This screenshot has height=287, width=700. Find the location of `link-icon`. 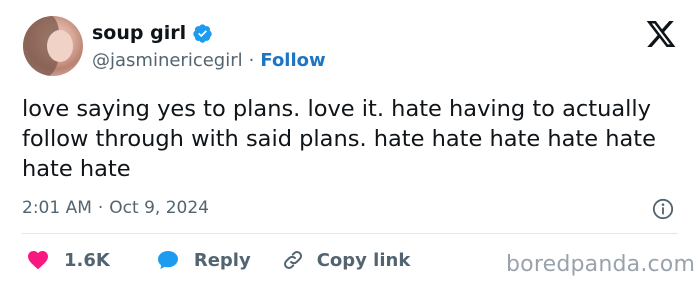

link-icon is located at coordinates (292, 260).